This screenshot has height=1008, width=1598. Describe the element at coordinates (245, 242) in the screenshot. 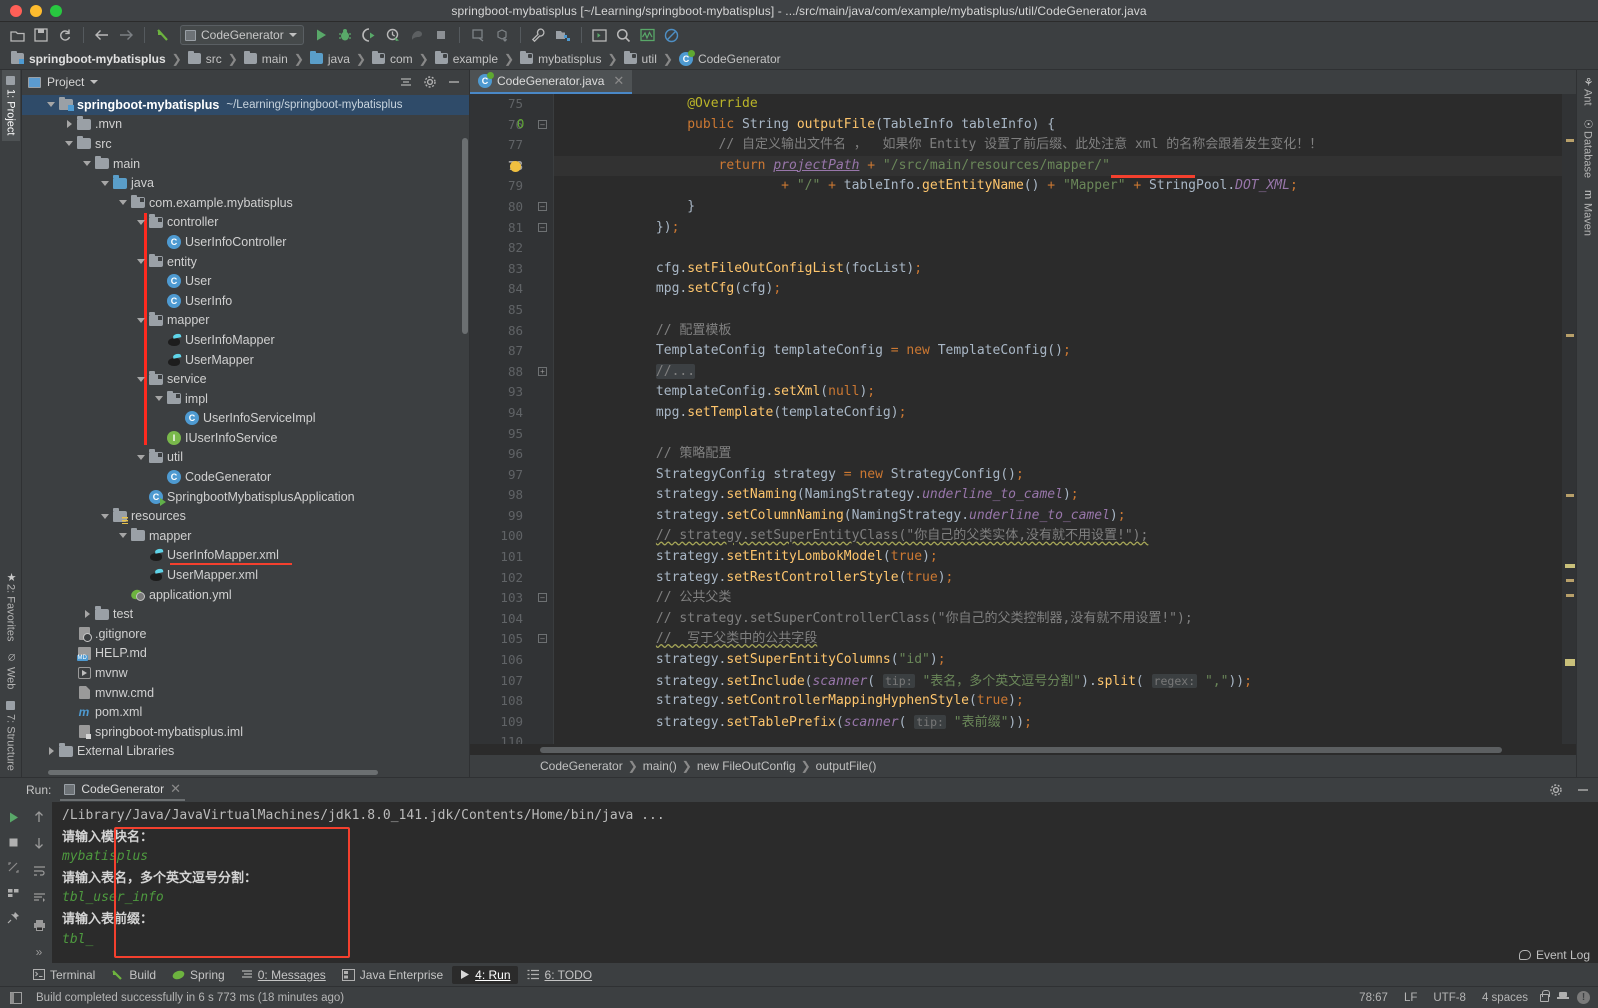

I see `tree-node-userinfocontroller: C UserInfoController` at that location.